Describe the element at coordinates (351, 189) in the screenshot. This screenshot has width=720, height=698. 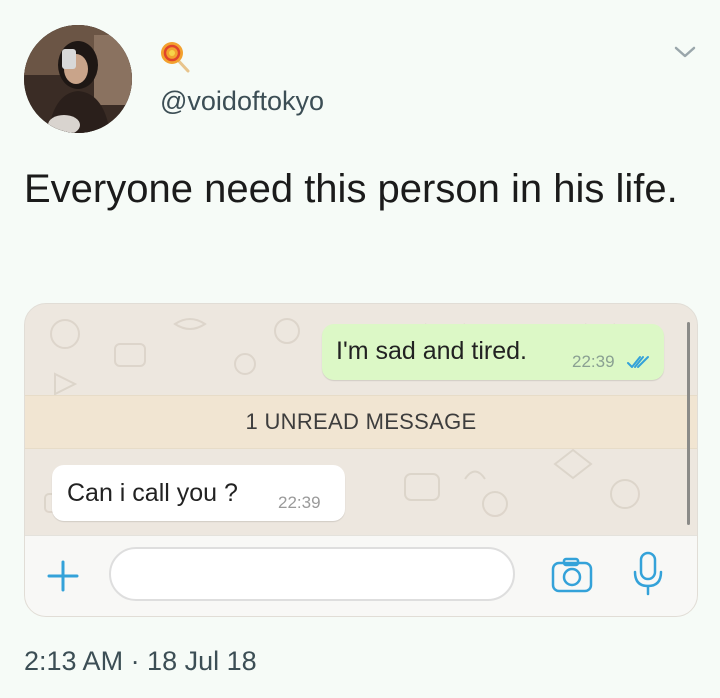
I see `tweet-text: Everyone need this person in his life.` at that location.